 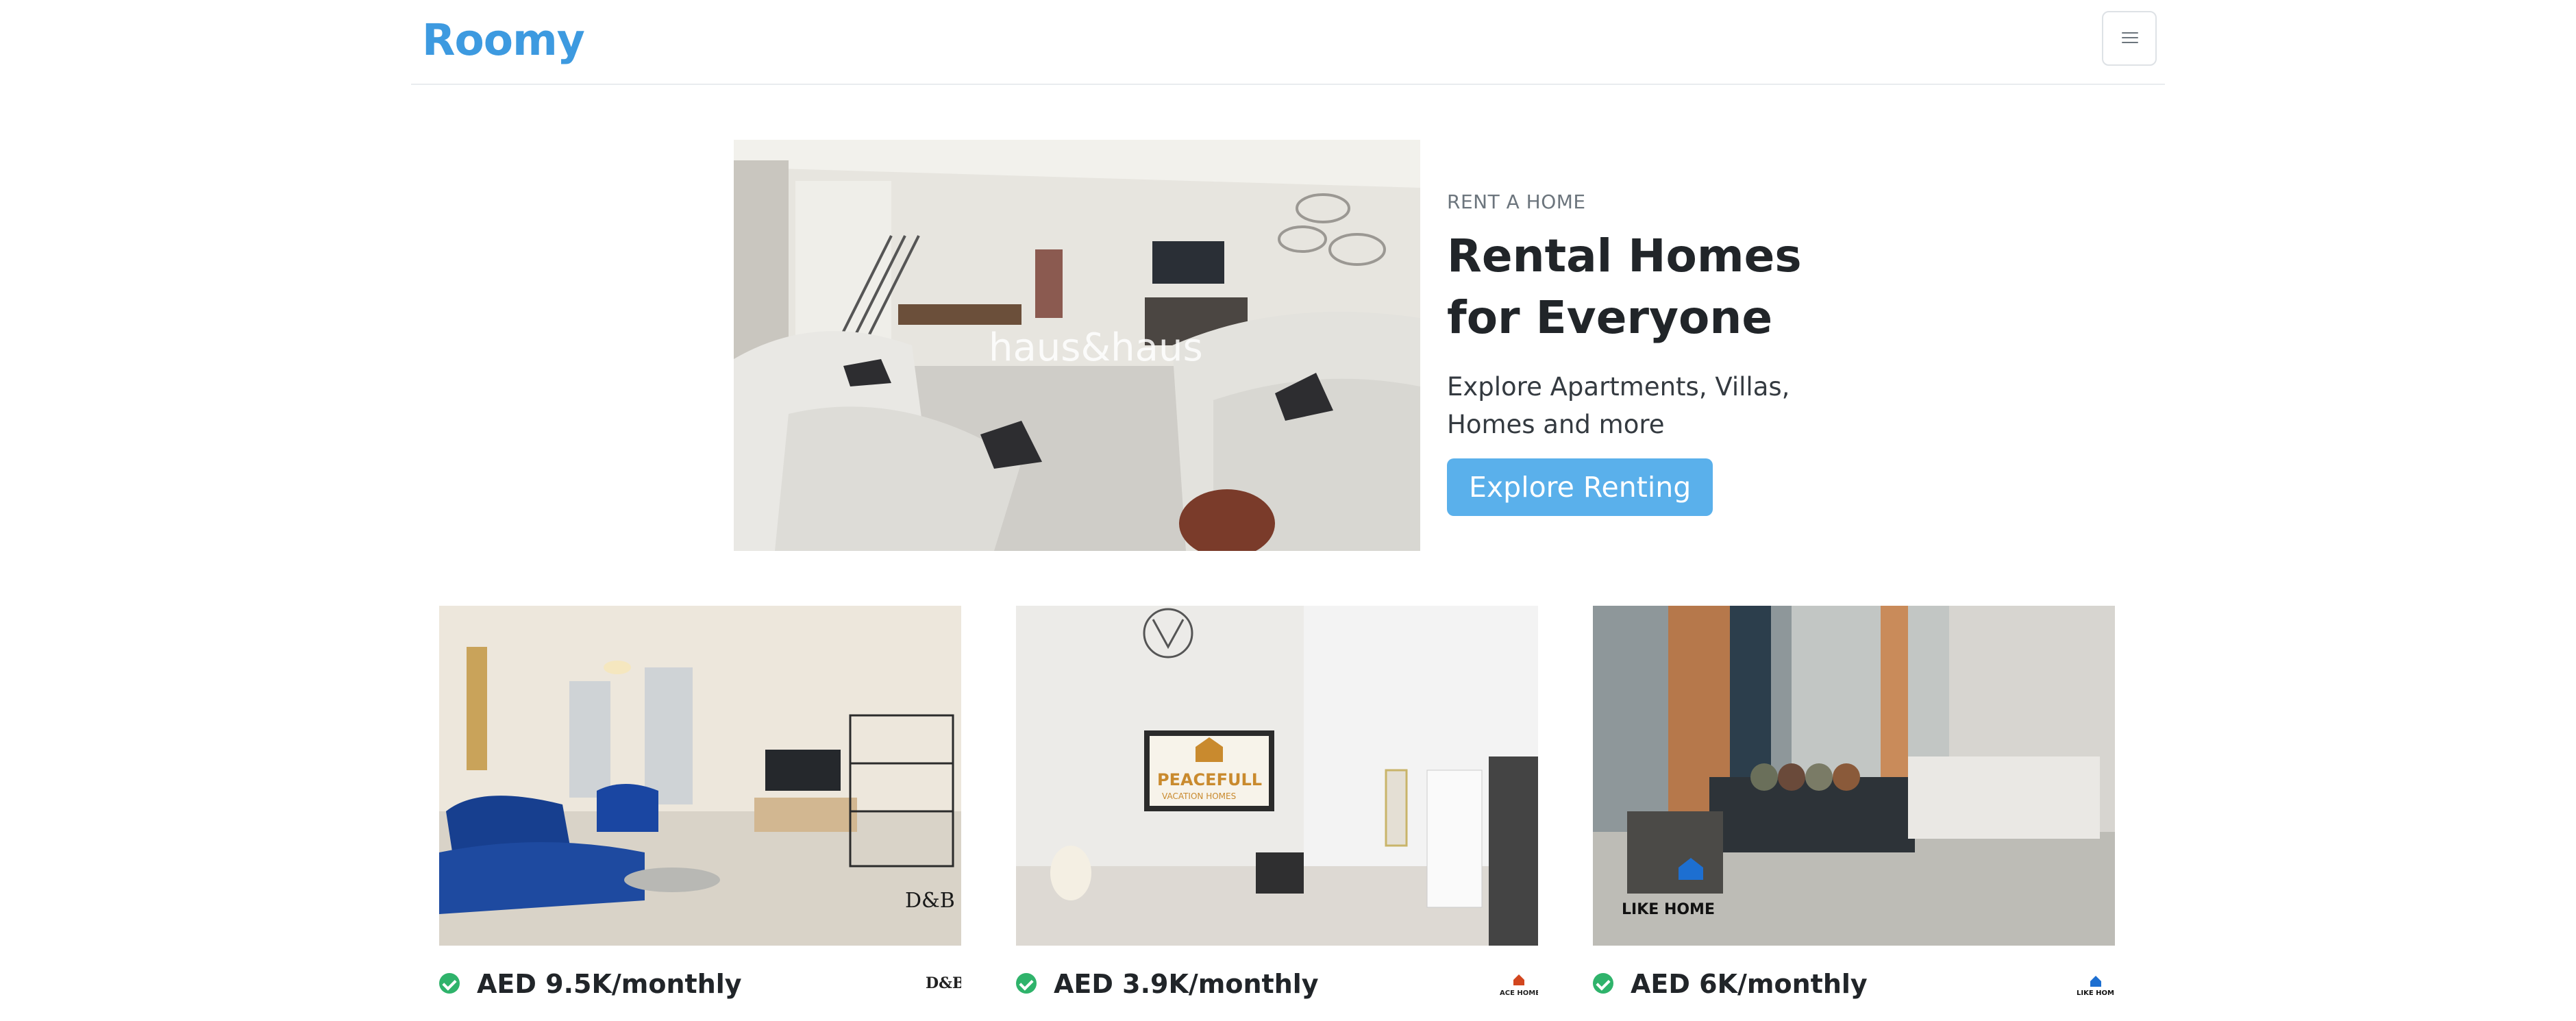 I want to click on listing-footer: AED 9.5K/monthly D&B, so click(x=702, y=983).